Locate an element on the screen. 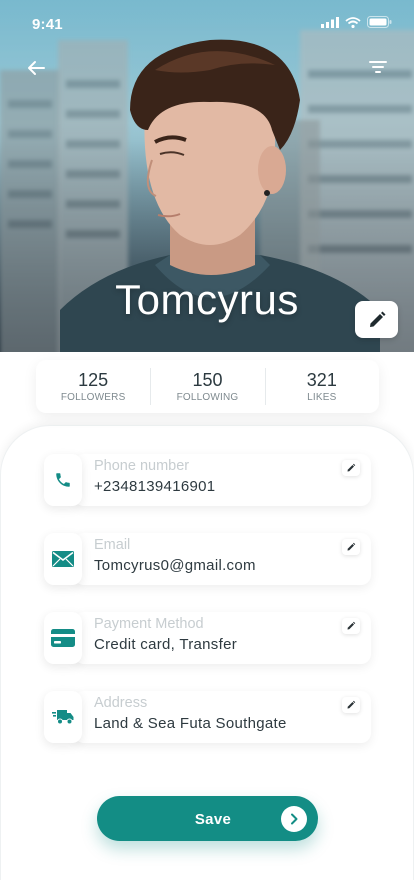 Image resolution: width=414 pixels, height=880 pixels. stat-following: 150 FOLLOWING is located at coordinates (207, 386).